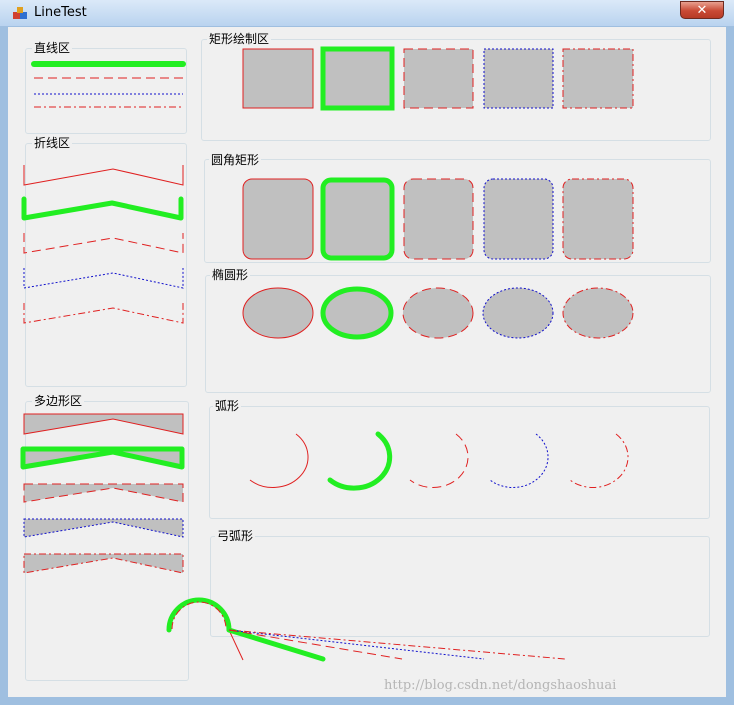 The image size is (734, 705). What do you see at coordinates (356, 644) in the screenshot?
I see `chord-line-dot` at bounding box center [356, 644].